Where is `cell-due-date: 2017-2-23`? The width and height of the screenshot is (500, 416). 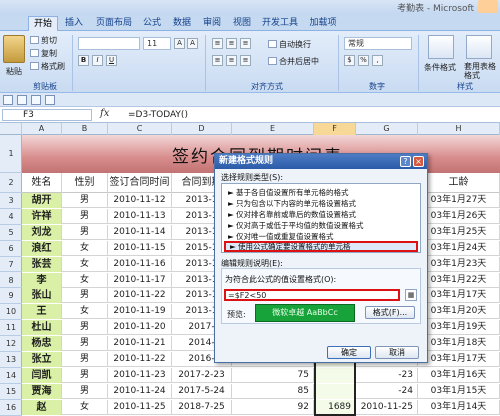 cell-due-date: 2017-2-23 is located at coordinates (202, 375).